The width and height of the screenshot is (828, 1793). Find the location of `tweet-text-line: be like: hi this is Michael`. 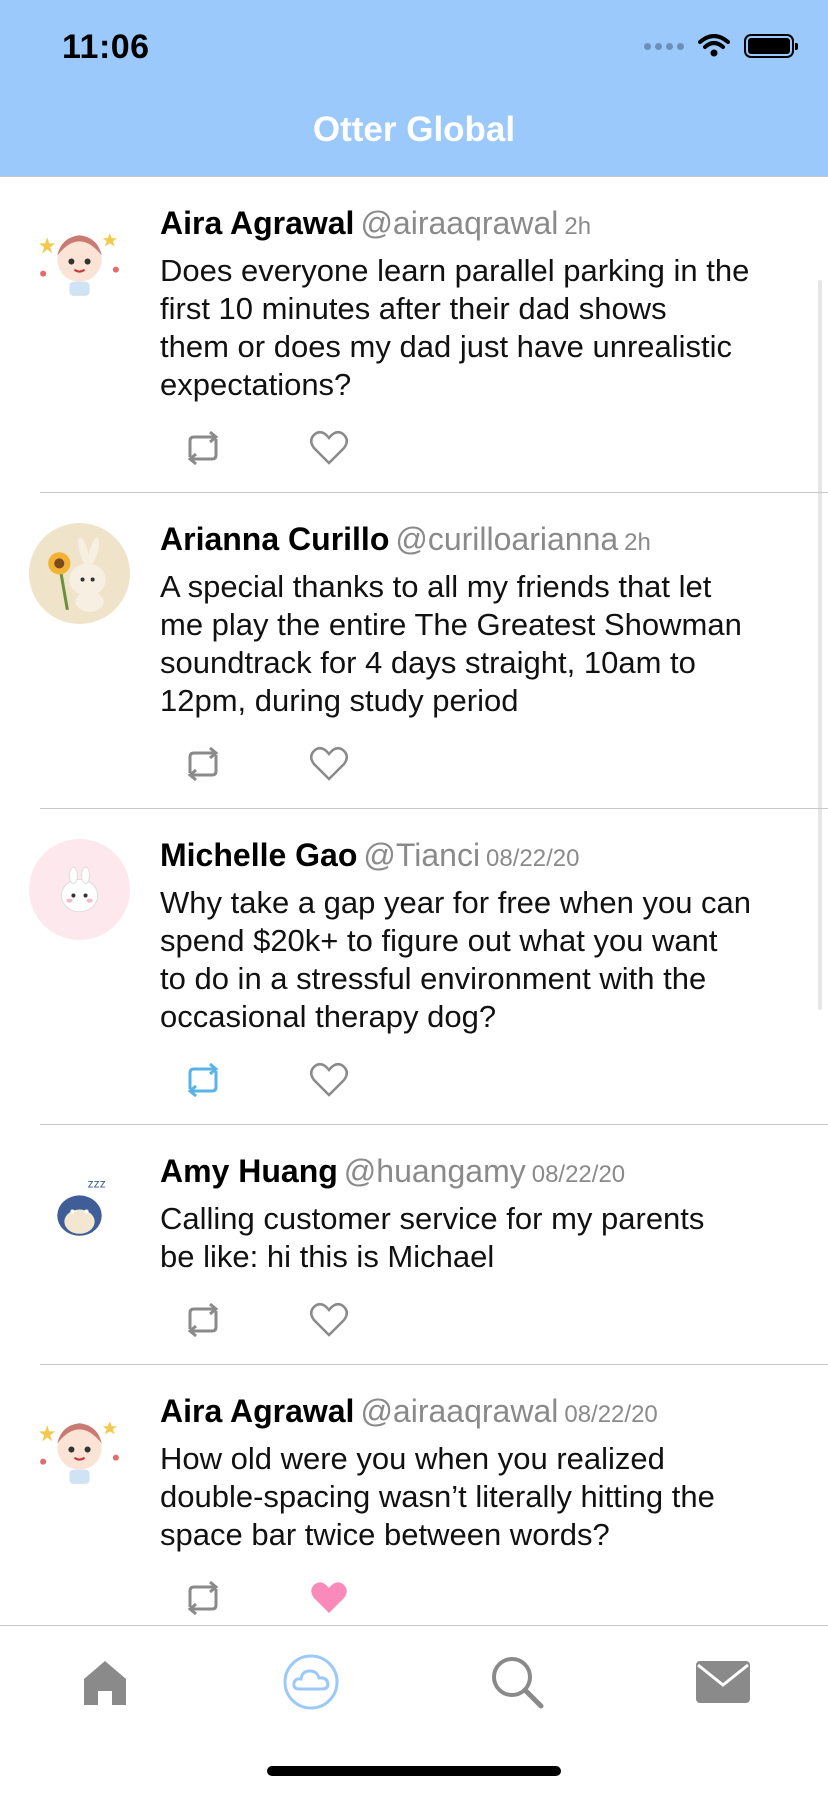

tweet-text-line: be like: hi this is Michael is located at coordinates (327, 1256).